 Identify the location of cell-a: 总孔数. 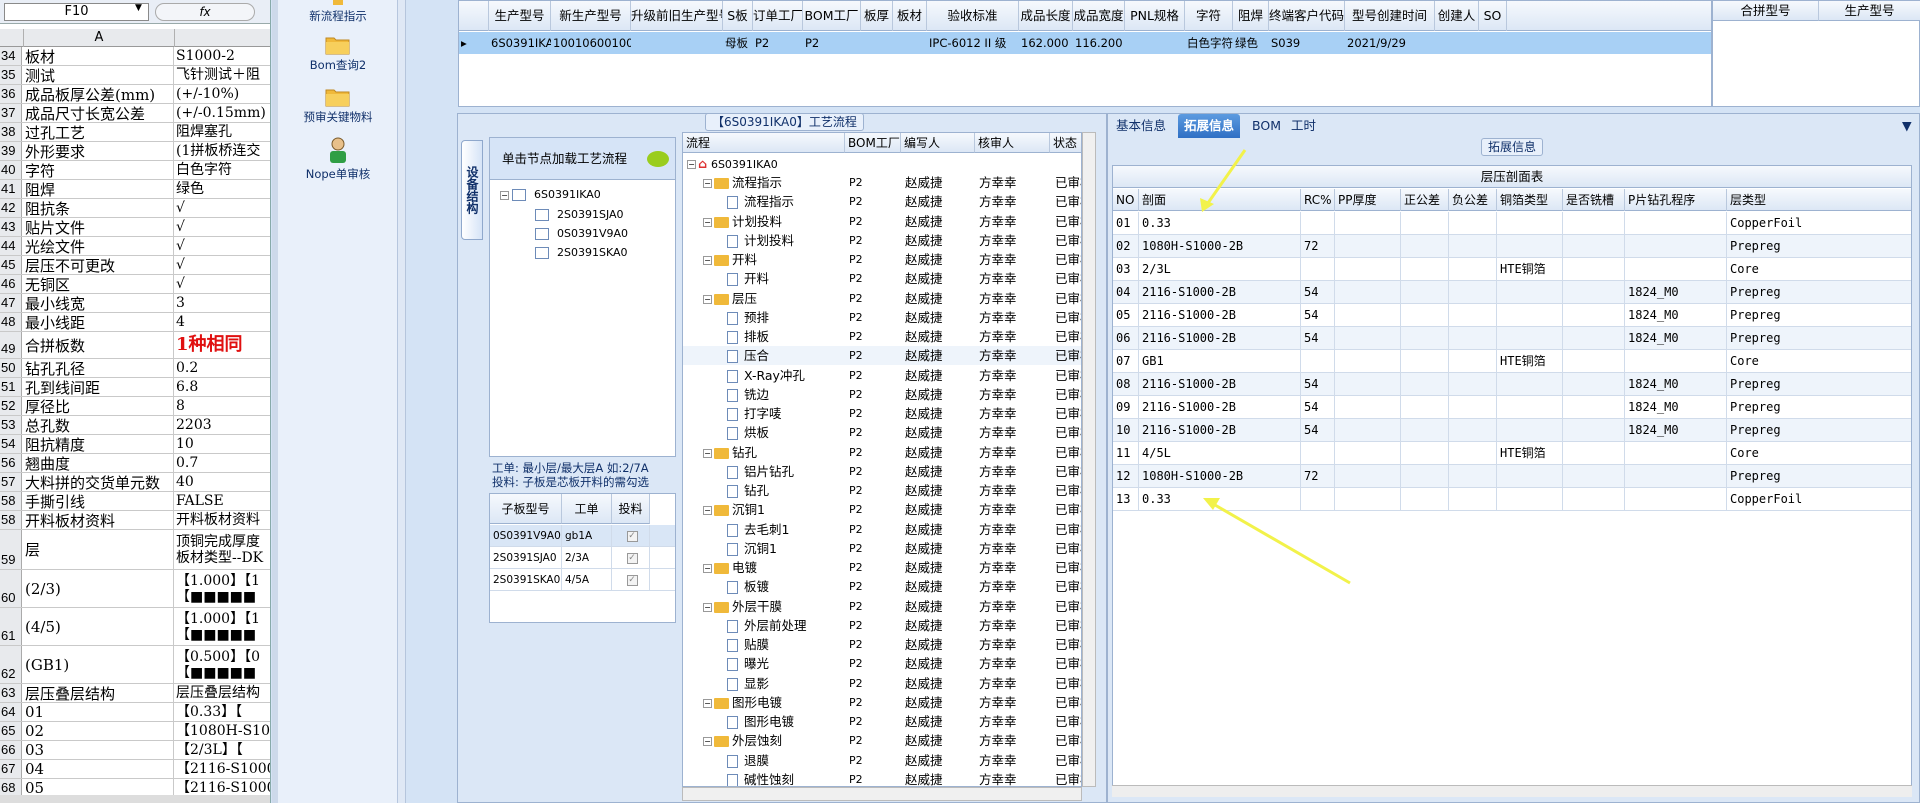
(99, 425).